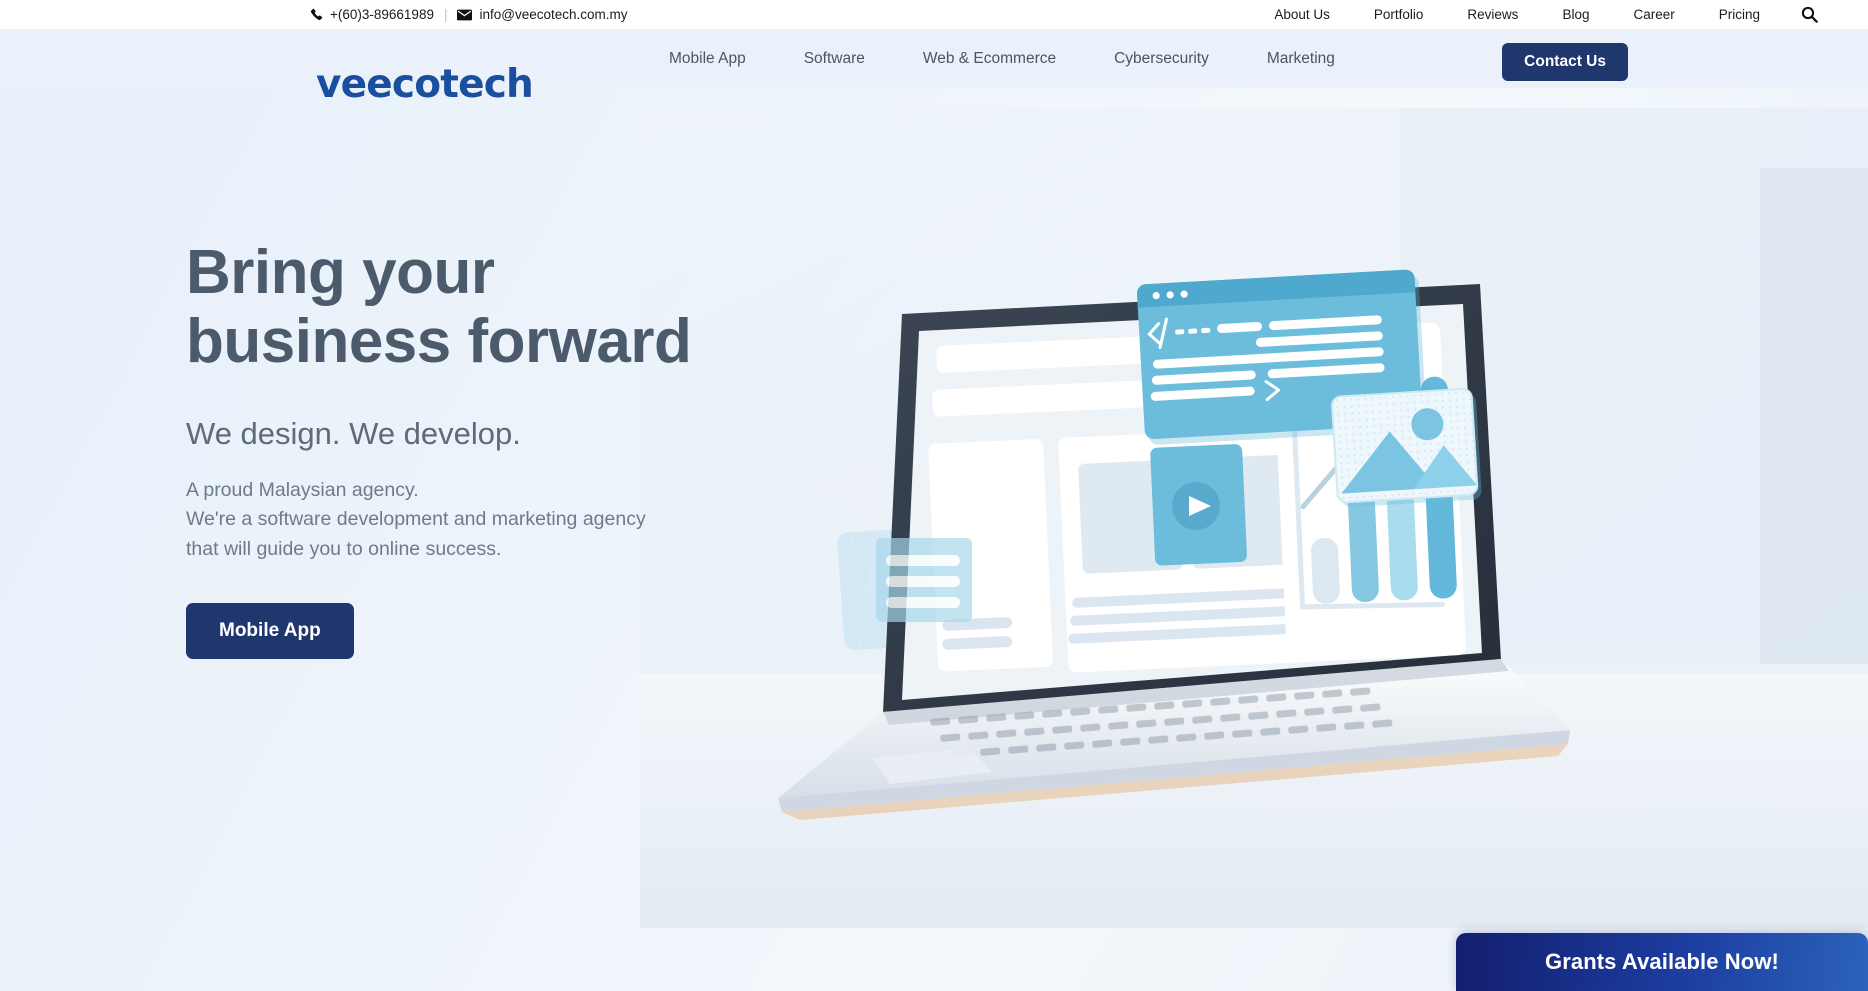 The width and height of the screenshot is (1868, 991). I want to click on hero-body-line-3: that will guide you to online success., so click(344, 548).